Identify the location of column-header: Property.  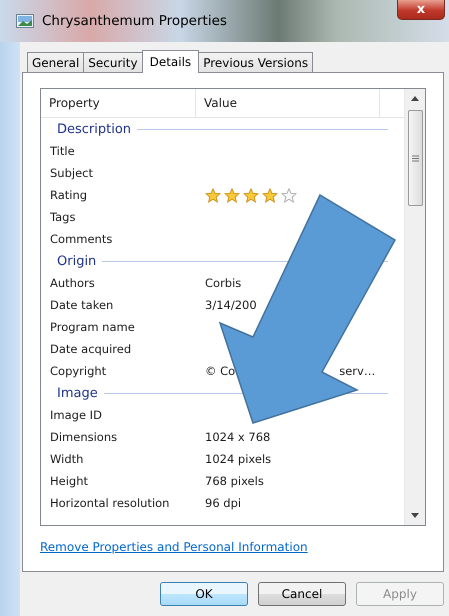
(118, 103).